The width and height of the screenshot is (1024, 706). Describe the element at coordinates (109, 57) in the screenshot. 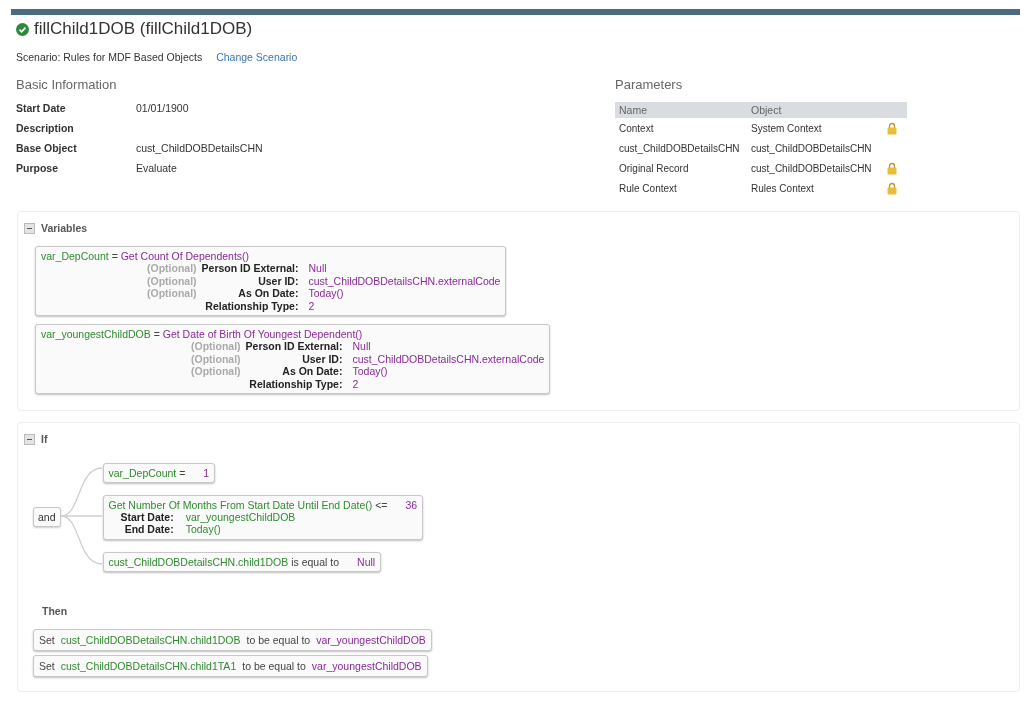

I see `scenario-label: Scenario: Rules for MDF Based Objects` at that location.